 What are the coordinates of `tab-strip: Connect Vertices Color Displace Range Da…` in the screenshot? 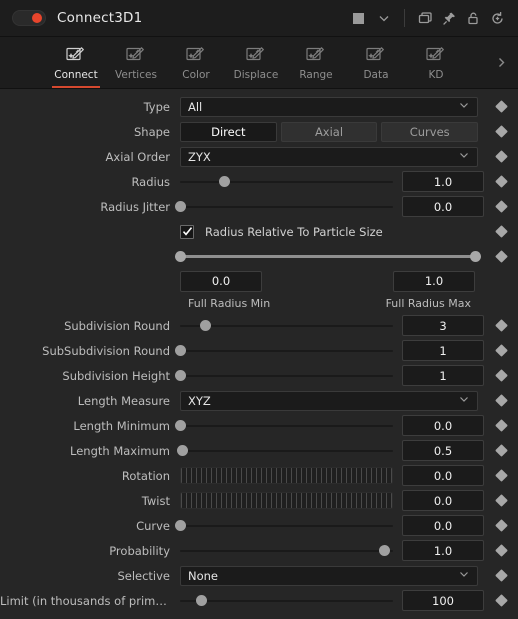 It's located at (259, 63).